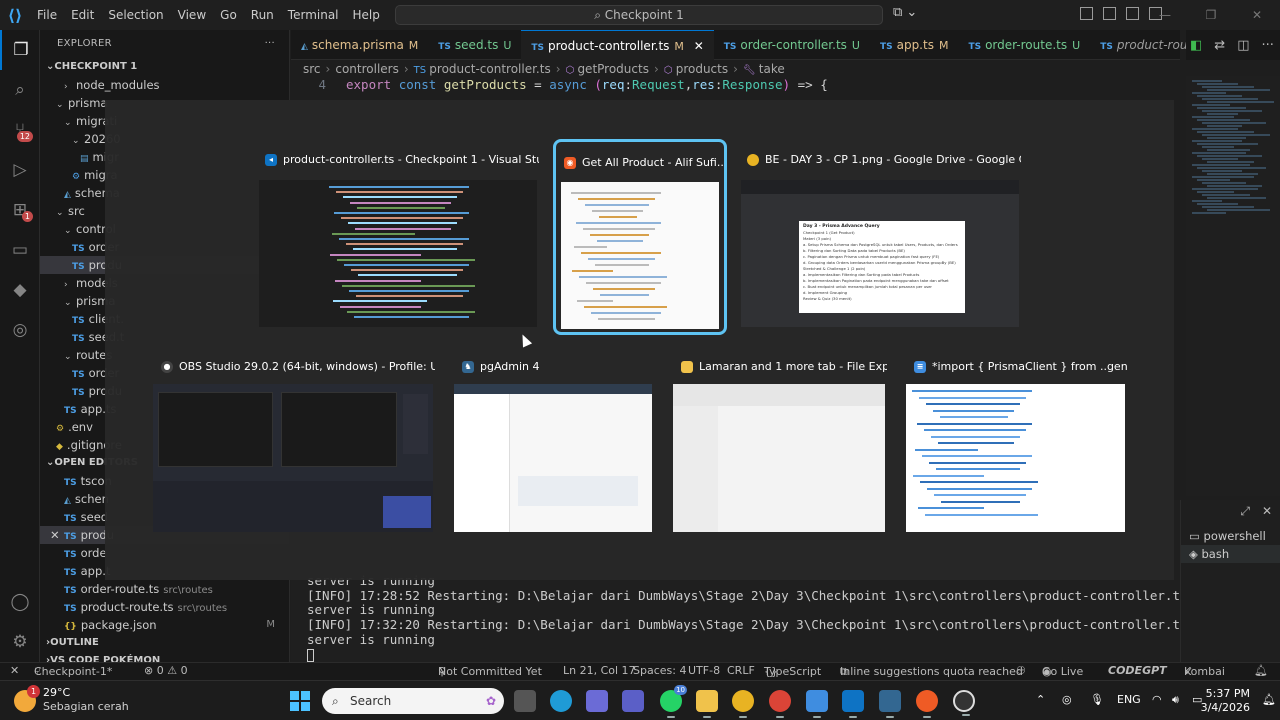 This screenshot has height=720, width=1280. What do you see at coordinates (164, 589) in the screenshot?
I see `open-editor-item: TS order-route.ts src\routes` at bounding box center [164, 589].